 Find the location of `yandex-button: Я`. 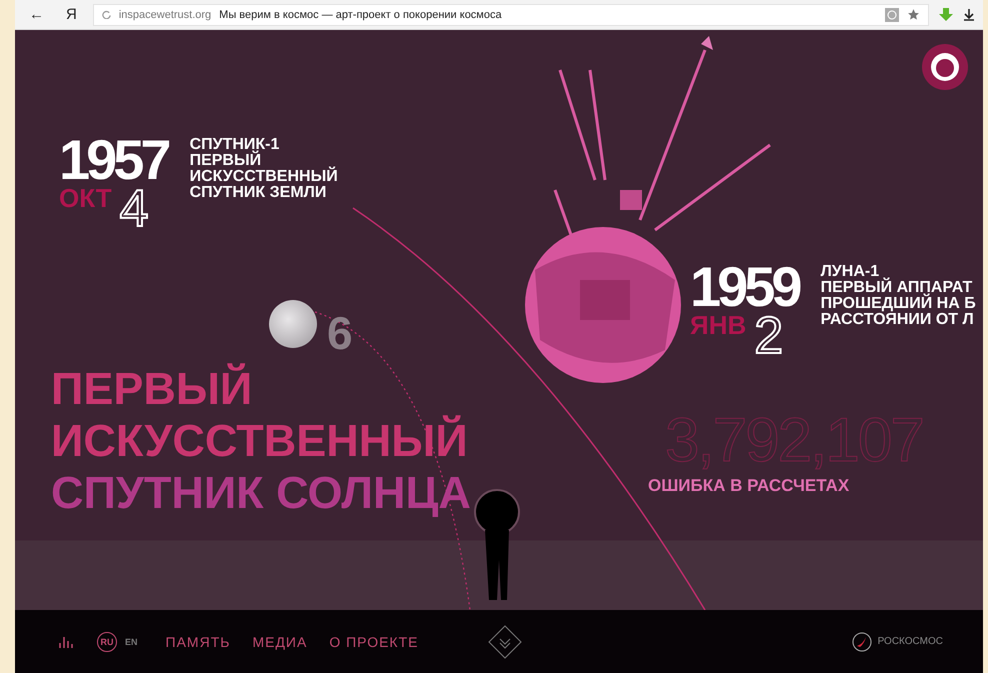

yandex-button: Я is located at coordinates (71, 14).